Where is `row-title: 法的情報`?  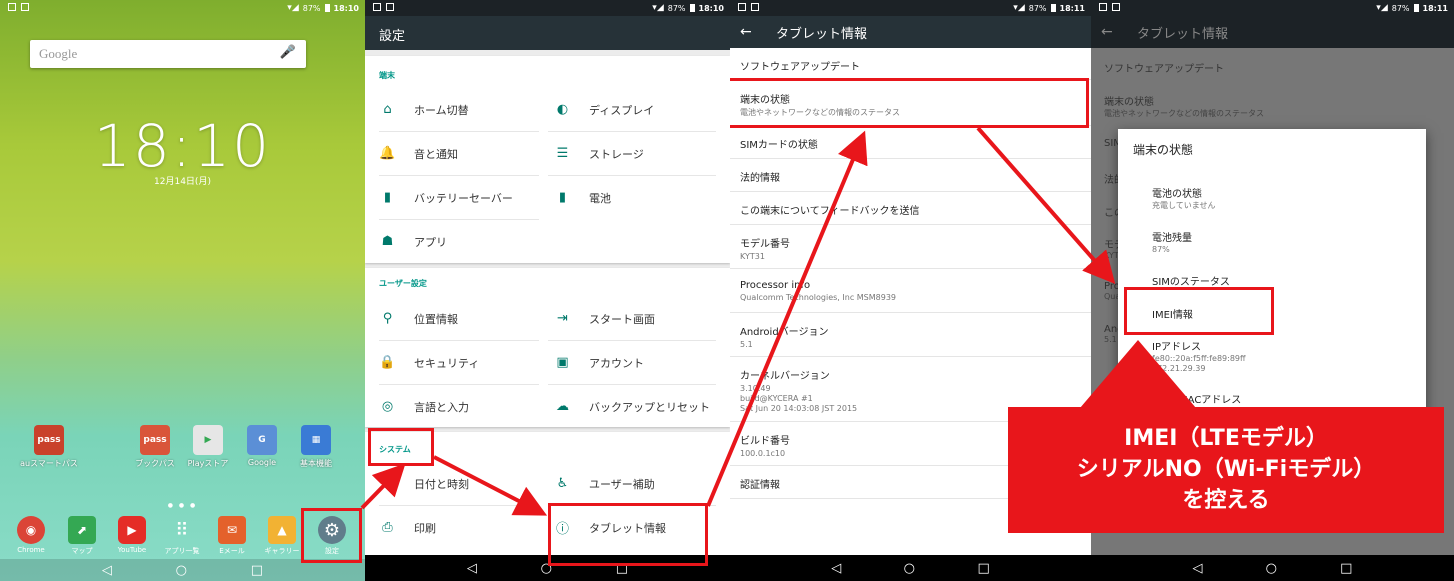 row-title: 法的情報 is located at coordinates (760, 178).